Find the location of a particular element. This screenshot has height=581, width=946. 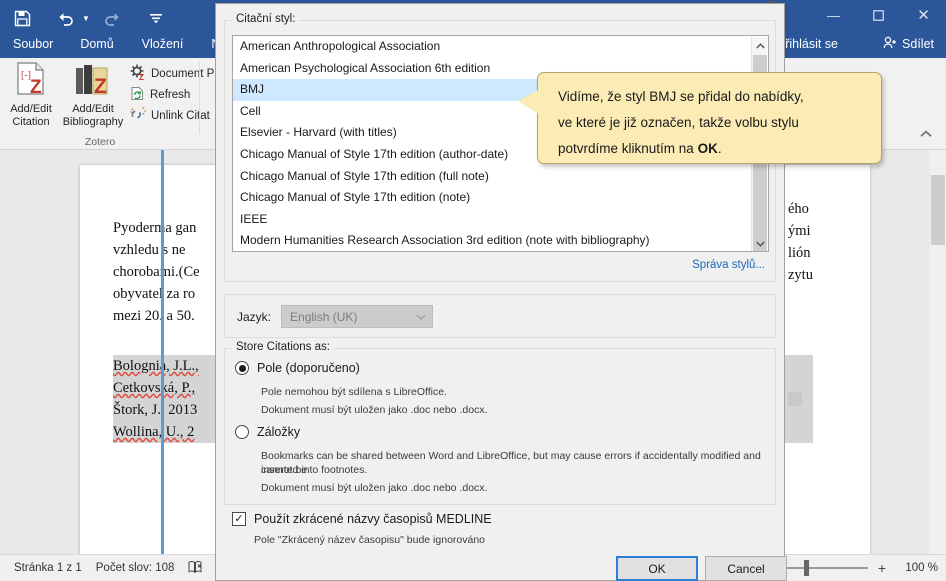

doc-fragment: ého is located at coordinates (798, 209).